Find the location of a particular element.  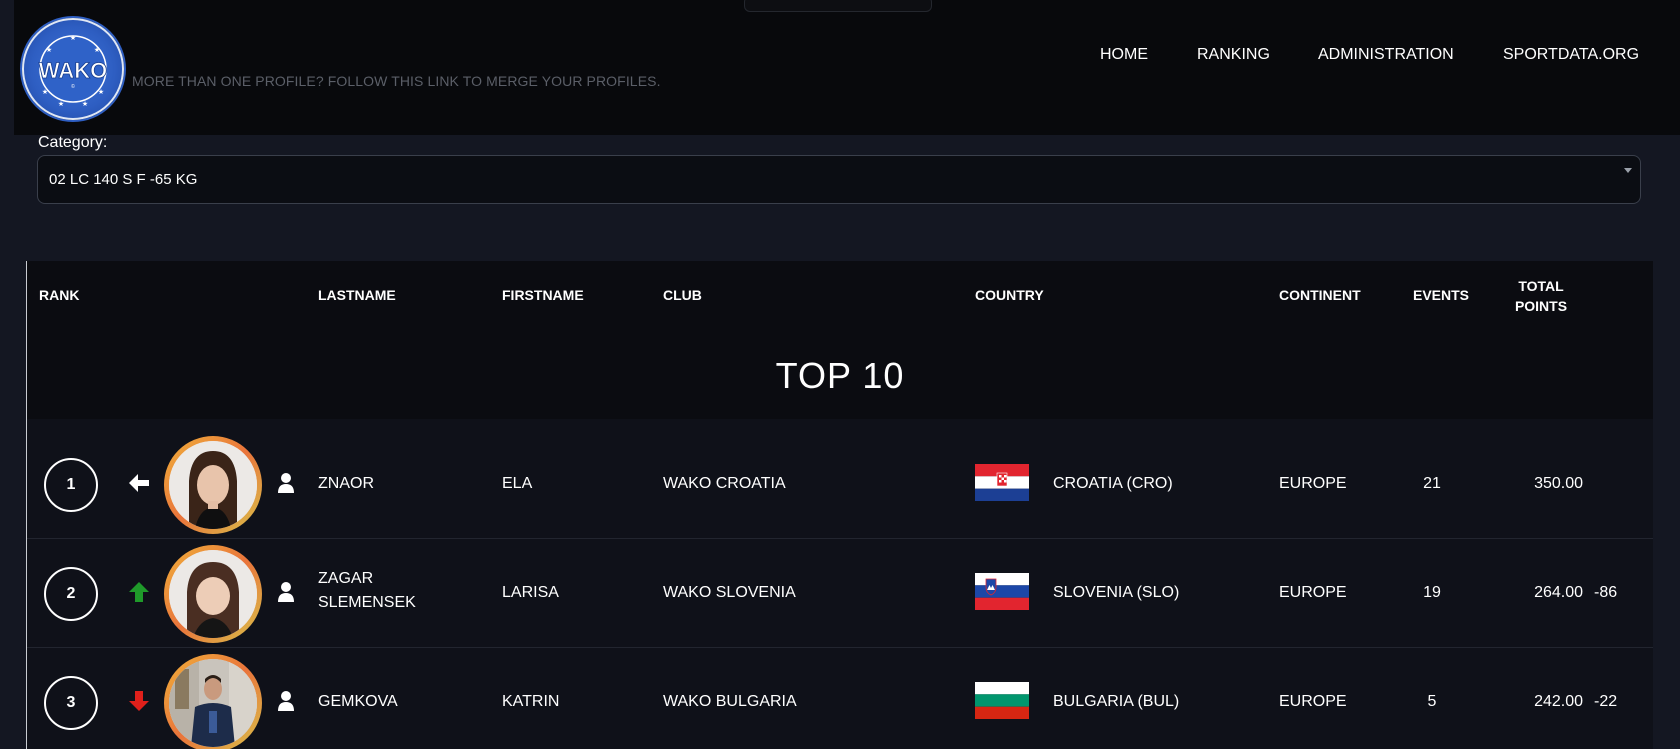

header-tab is located at coordinates (838, 6).